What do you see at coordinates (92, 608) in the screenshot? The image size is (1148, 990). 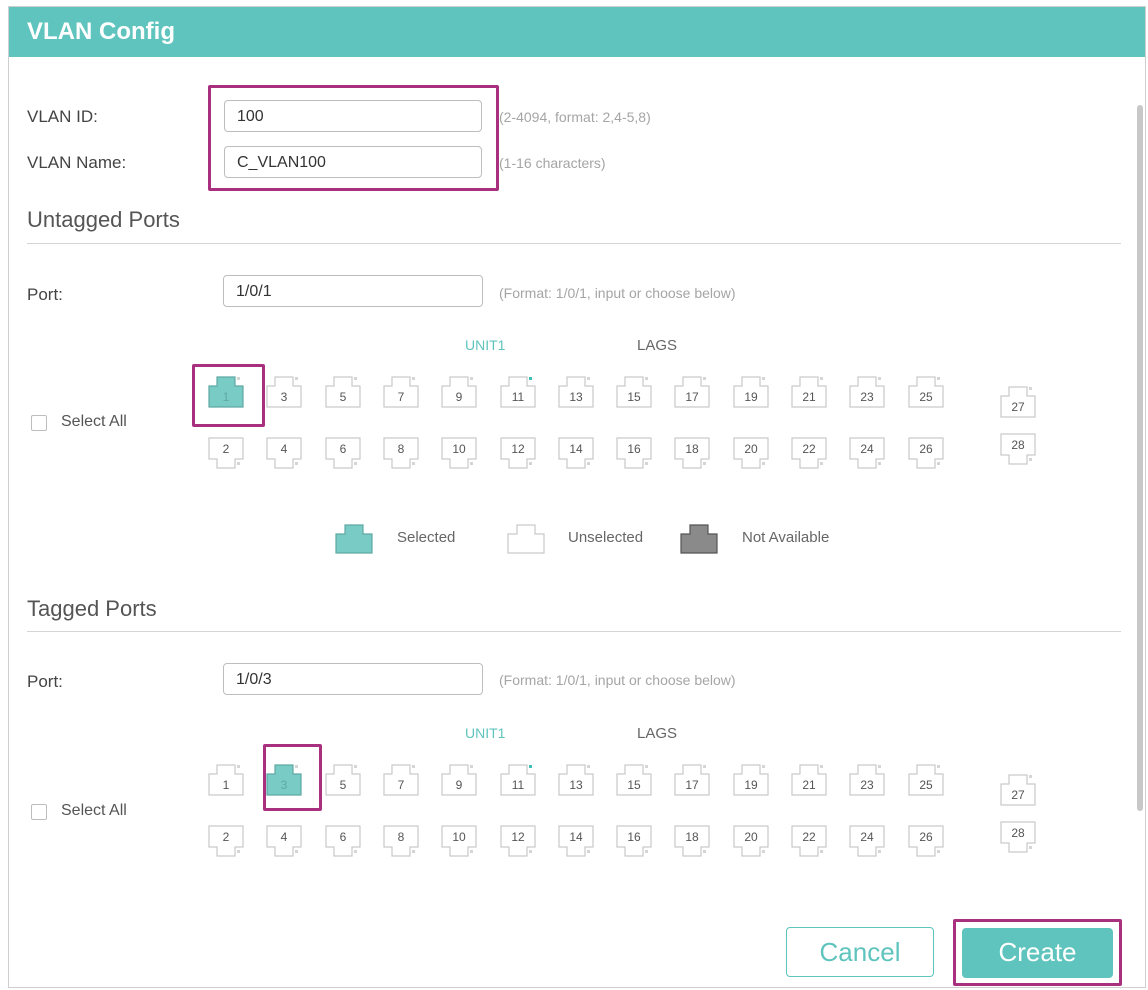 I see `tagged-ports-title: Tagged Ports` at bounding box center [92, 608].